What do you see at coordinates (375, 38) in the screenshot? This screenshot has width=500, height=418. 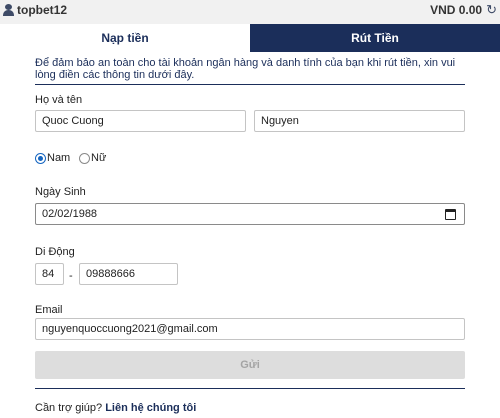 I see `tab-withdraw: Rút Tiền` at bounding box center [375, 38].